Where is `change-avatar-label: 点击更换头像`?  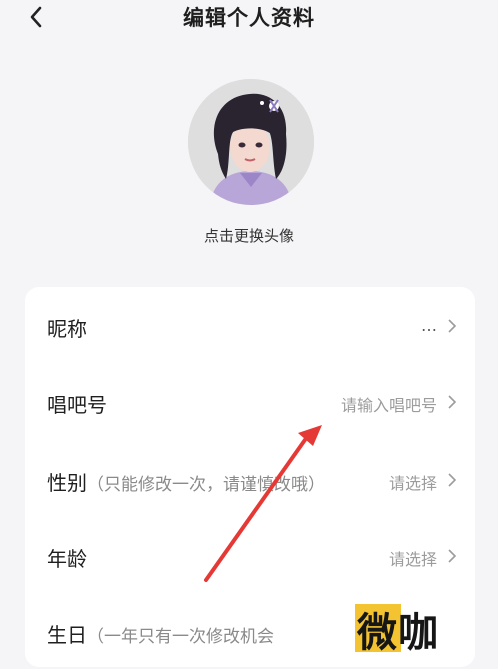 change-avatar-label: 点击更换头像 is located at coordinates (249, 235).